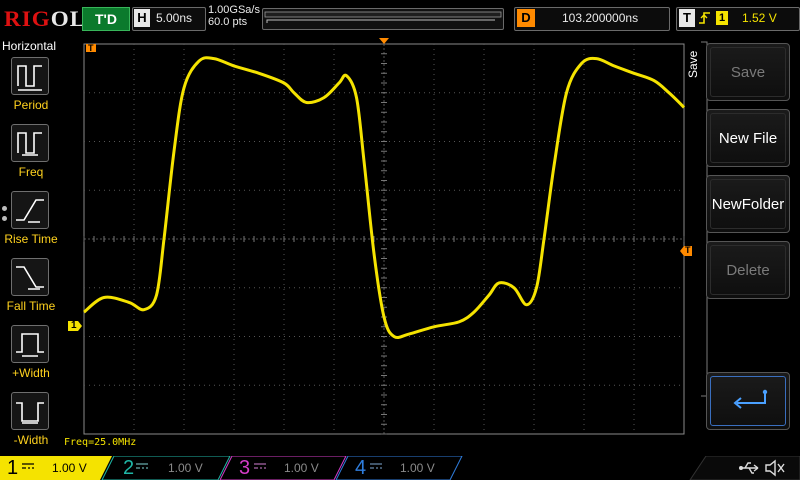 This screenshot has width=800, height=480. Describe the element at coordinates (749, 468) in the screenshot. I see `usb-icon` at that location.